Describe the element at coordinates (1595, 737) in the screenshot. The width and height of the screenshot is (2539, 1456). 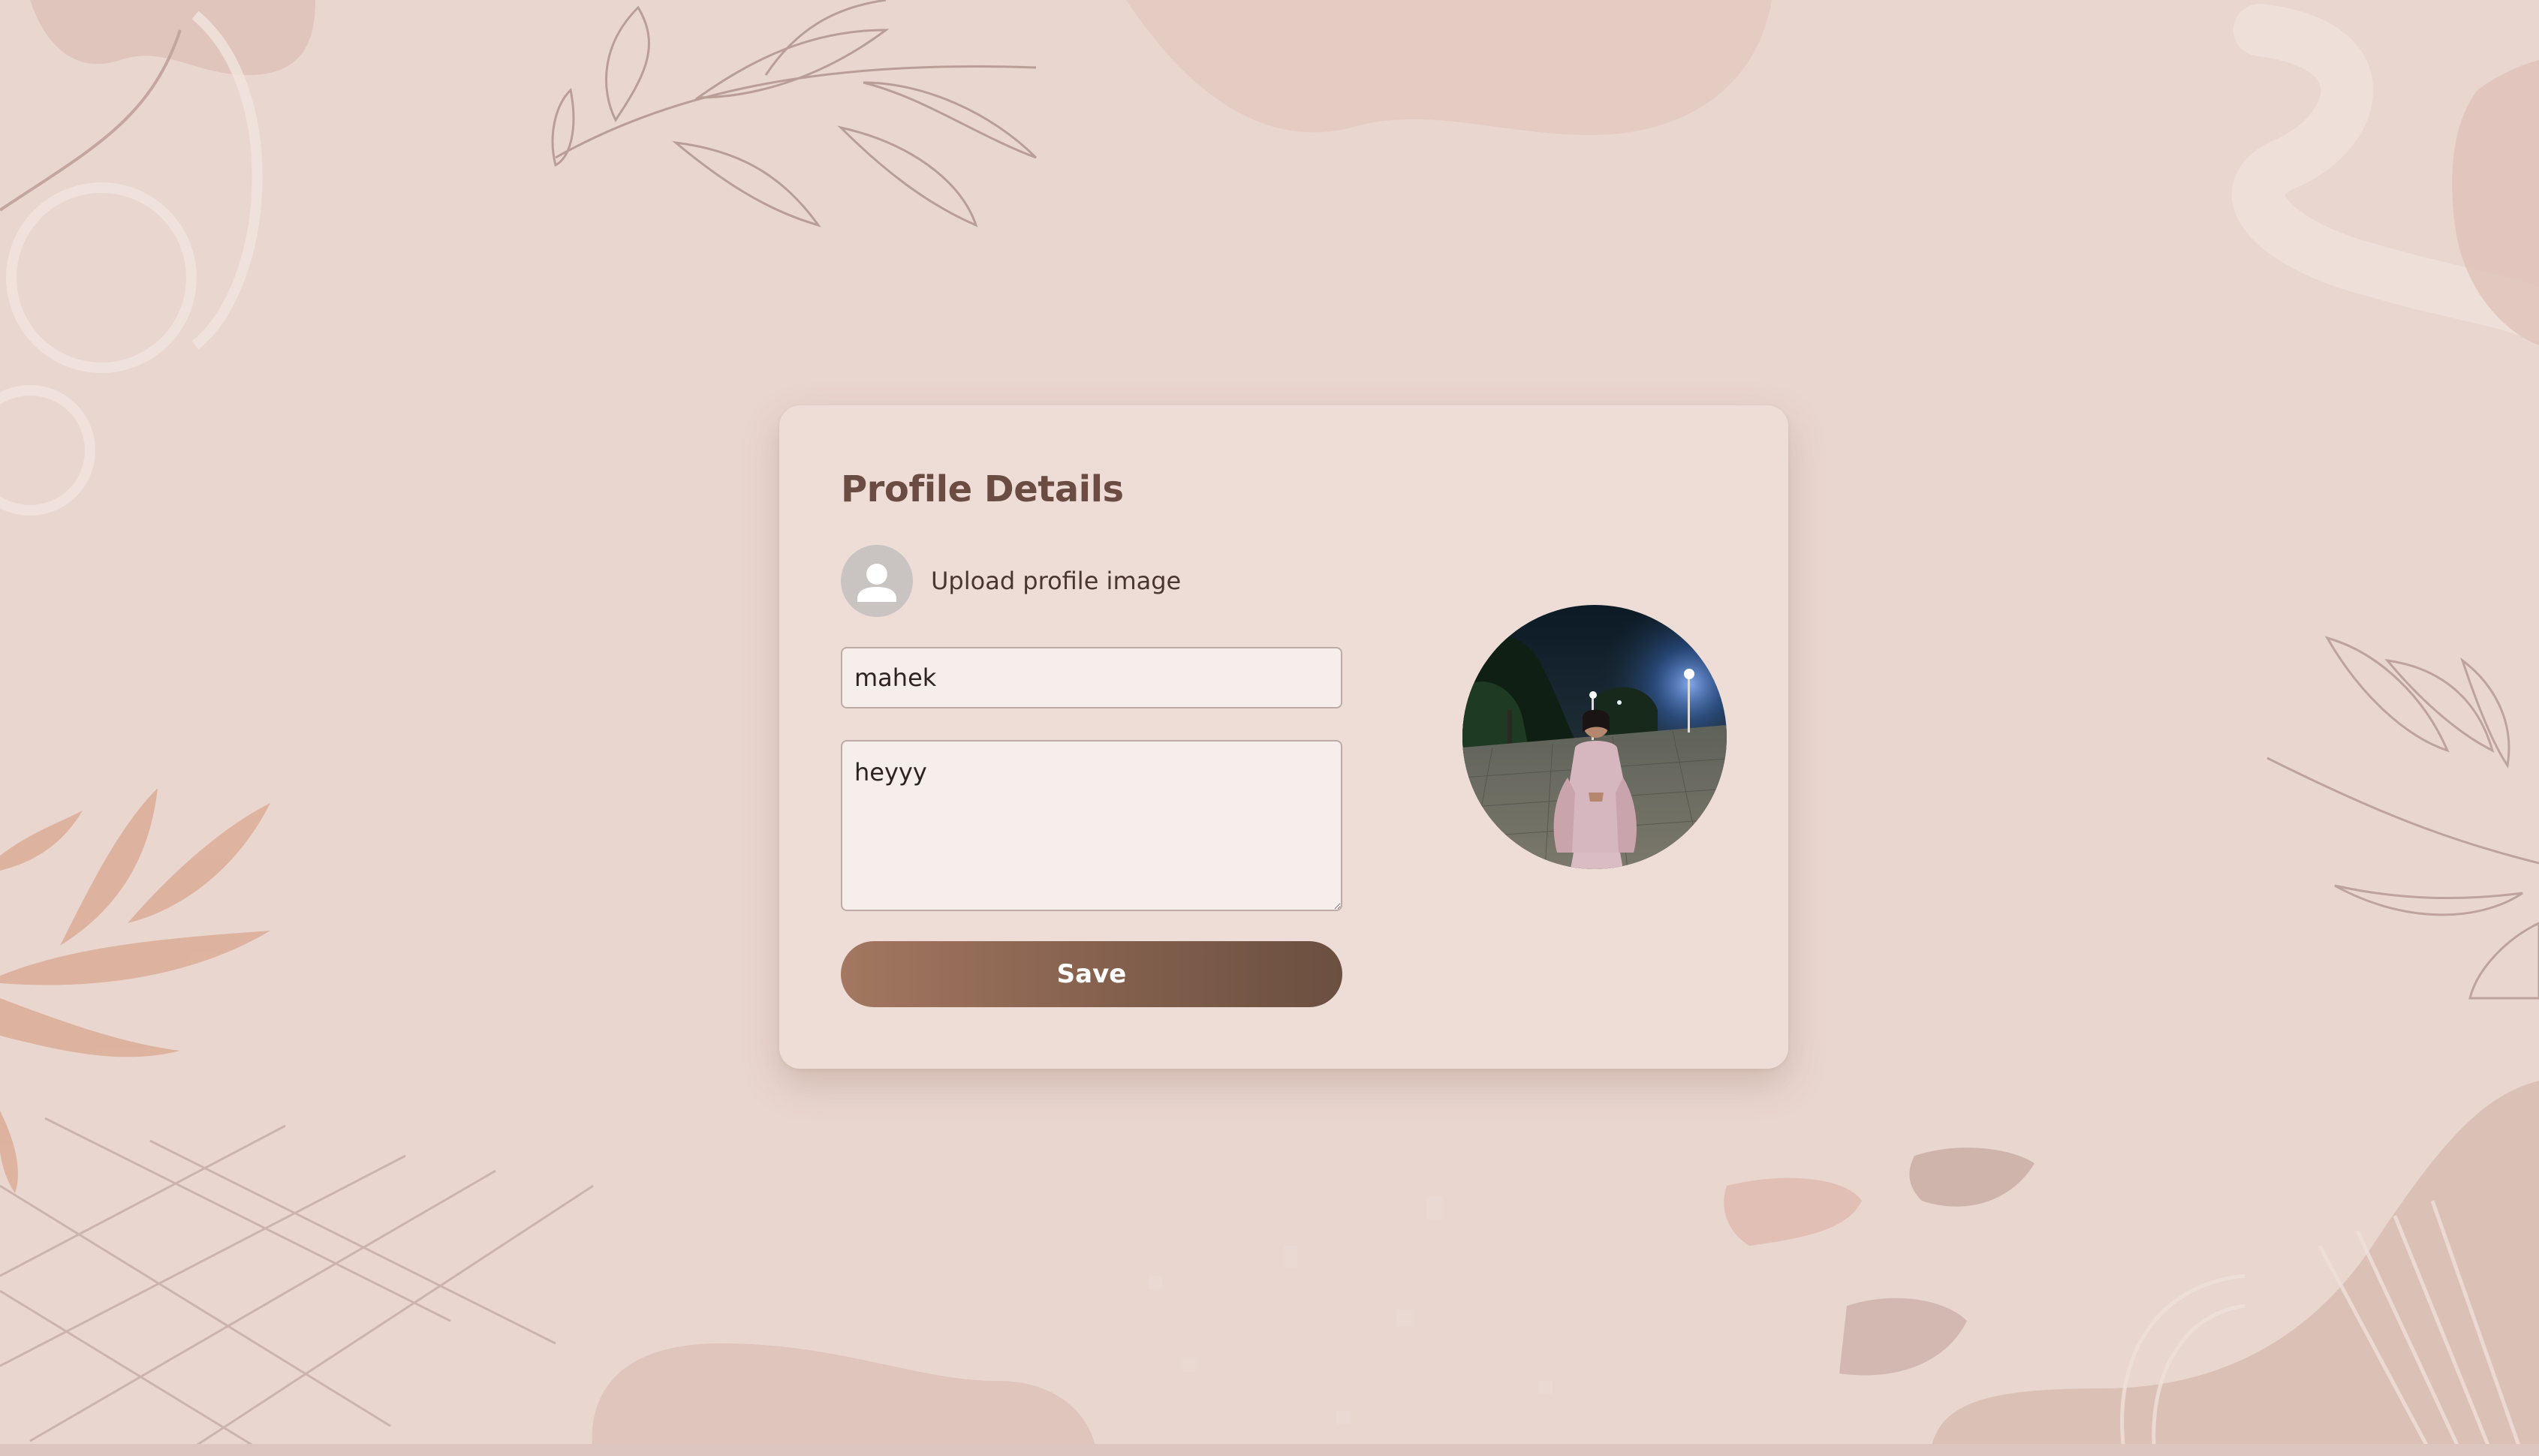
I see `profile-photo` at that location.